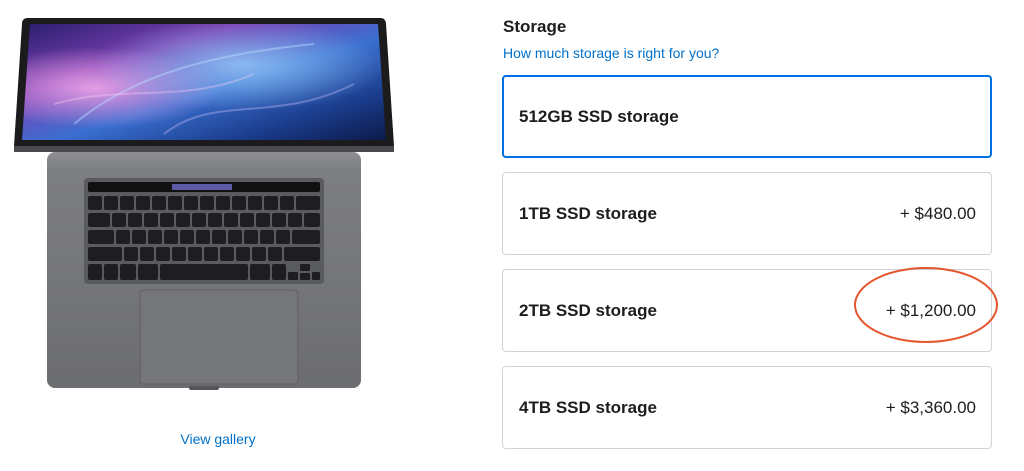 The width and height of the screenshot is (1024, 471). Describe the element at coordinates (218, 439) in the screenshot. I see `view-gallery-link: View gallery` at that location.